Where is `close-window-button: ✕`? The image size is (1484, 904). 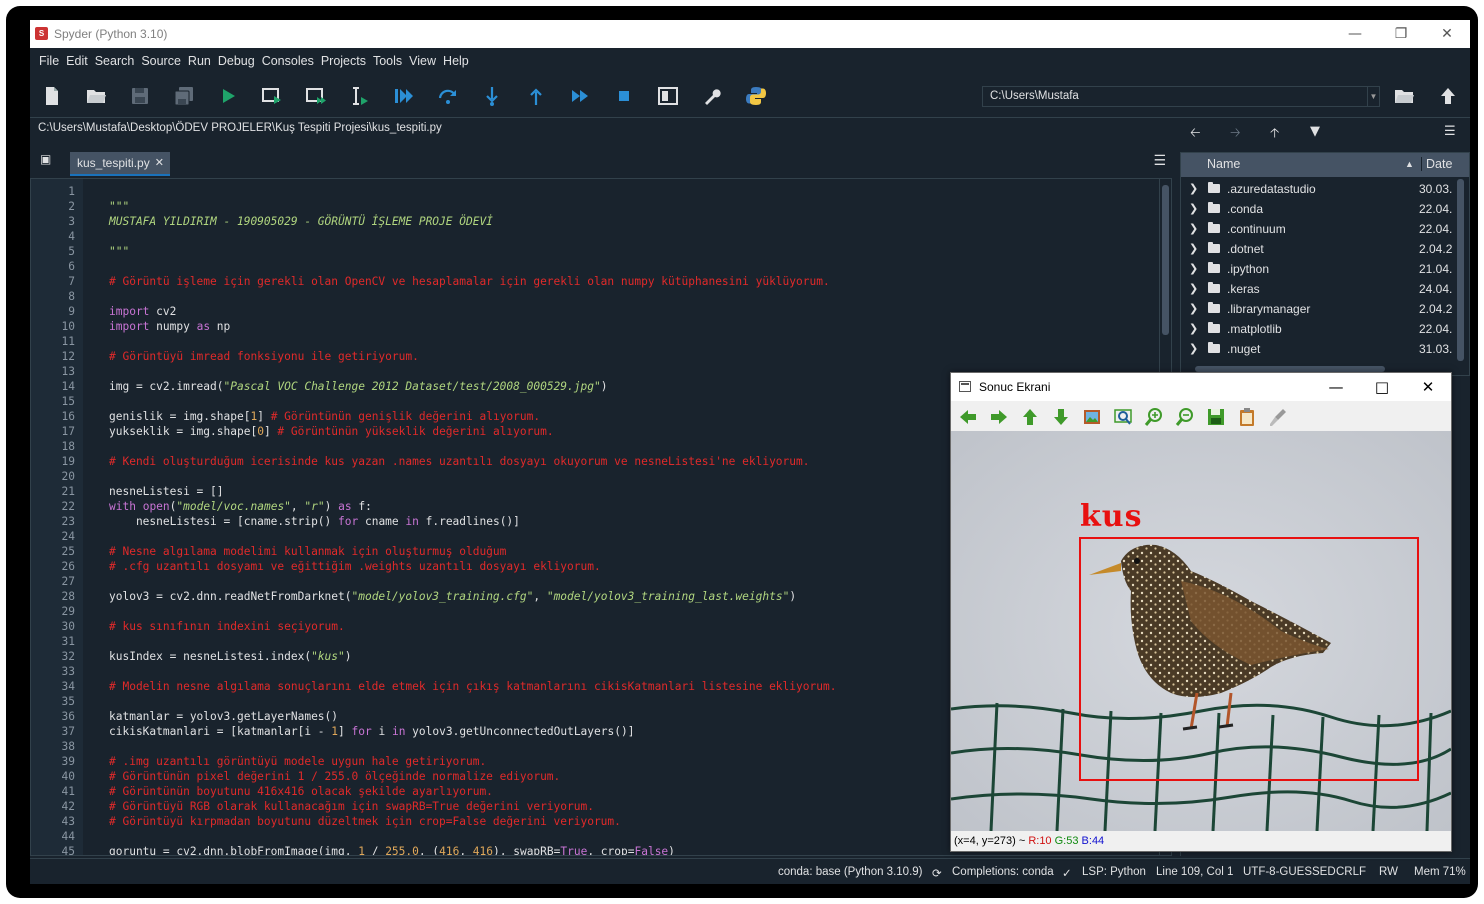 close-window-button: ✕ is located at coordinates (1447, 34).